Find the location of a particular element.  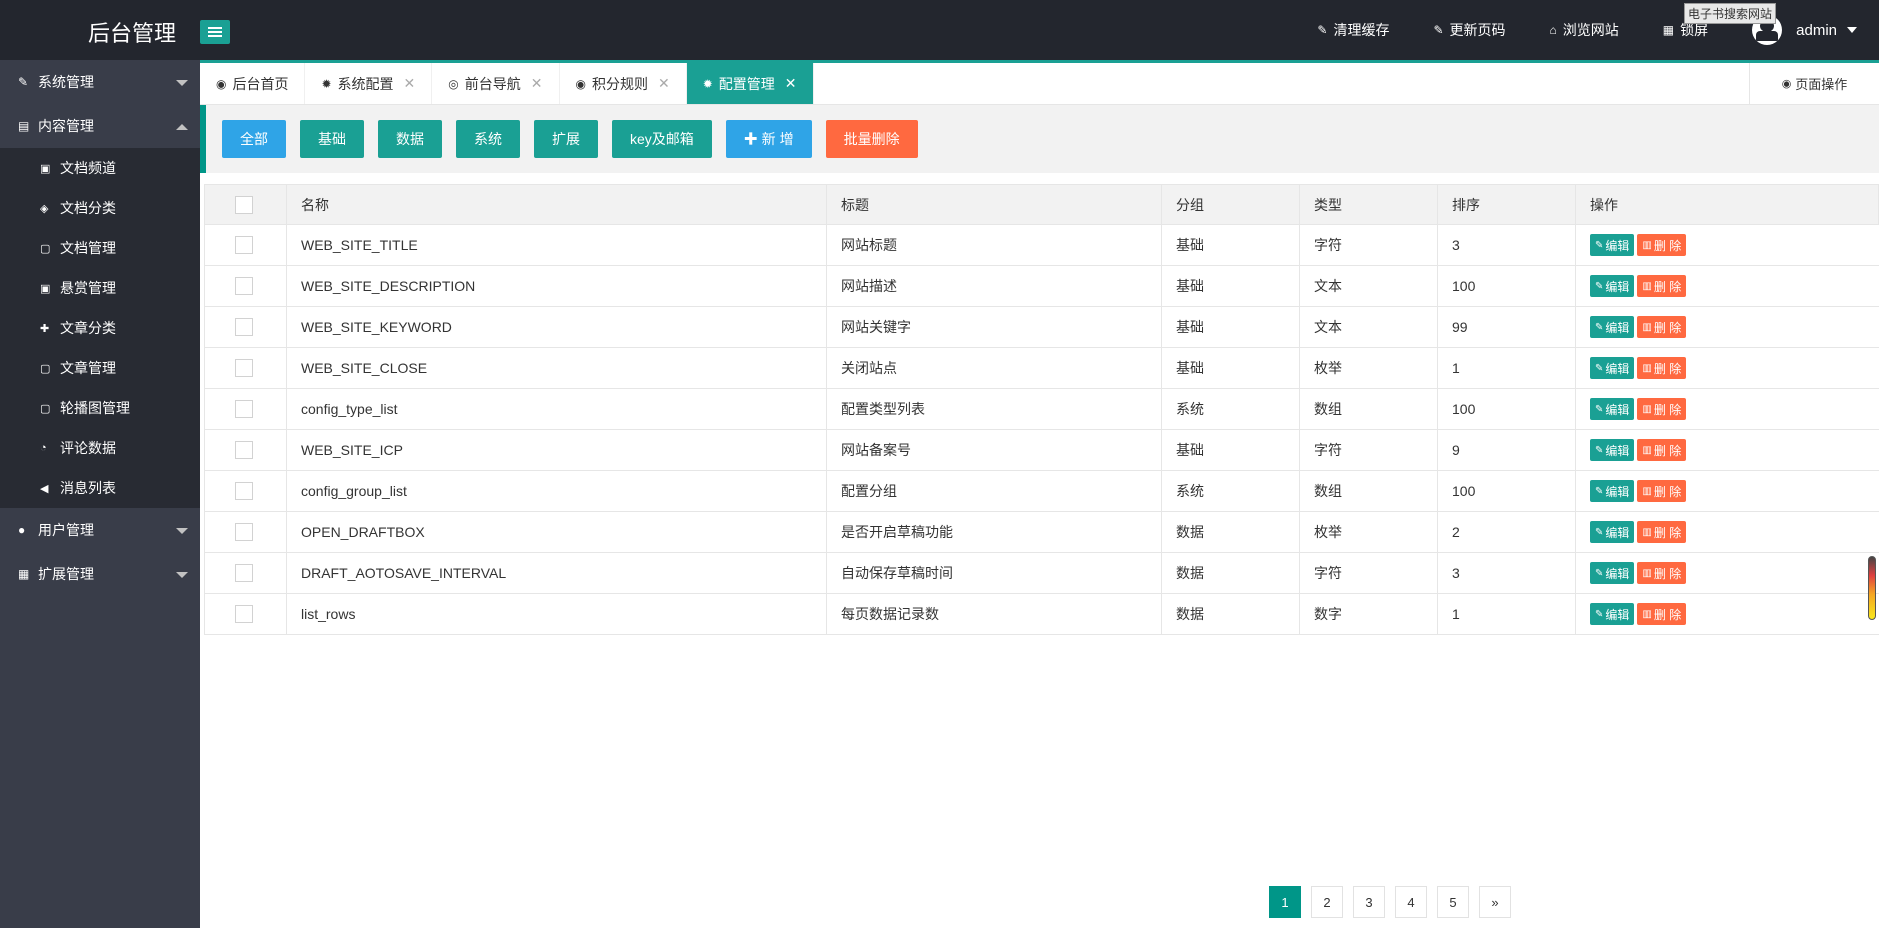

delete-label: 删 除 is located at coordinates (1667, 450).